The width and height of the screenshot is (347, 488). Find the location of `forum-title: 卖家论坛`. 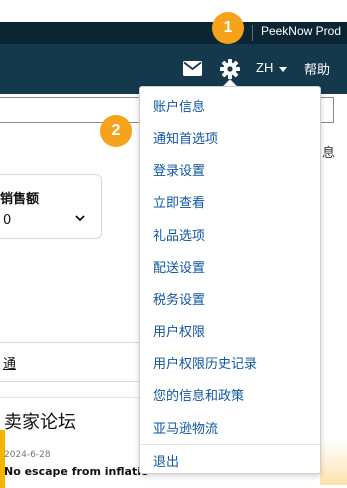

forum-title: 卖家论坛 is located at coordinates (40, 422).